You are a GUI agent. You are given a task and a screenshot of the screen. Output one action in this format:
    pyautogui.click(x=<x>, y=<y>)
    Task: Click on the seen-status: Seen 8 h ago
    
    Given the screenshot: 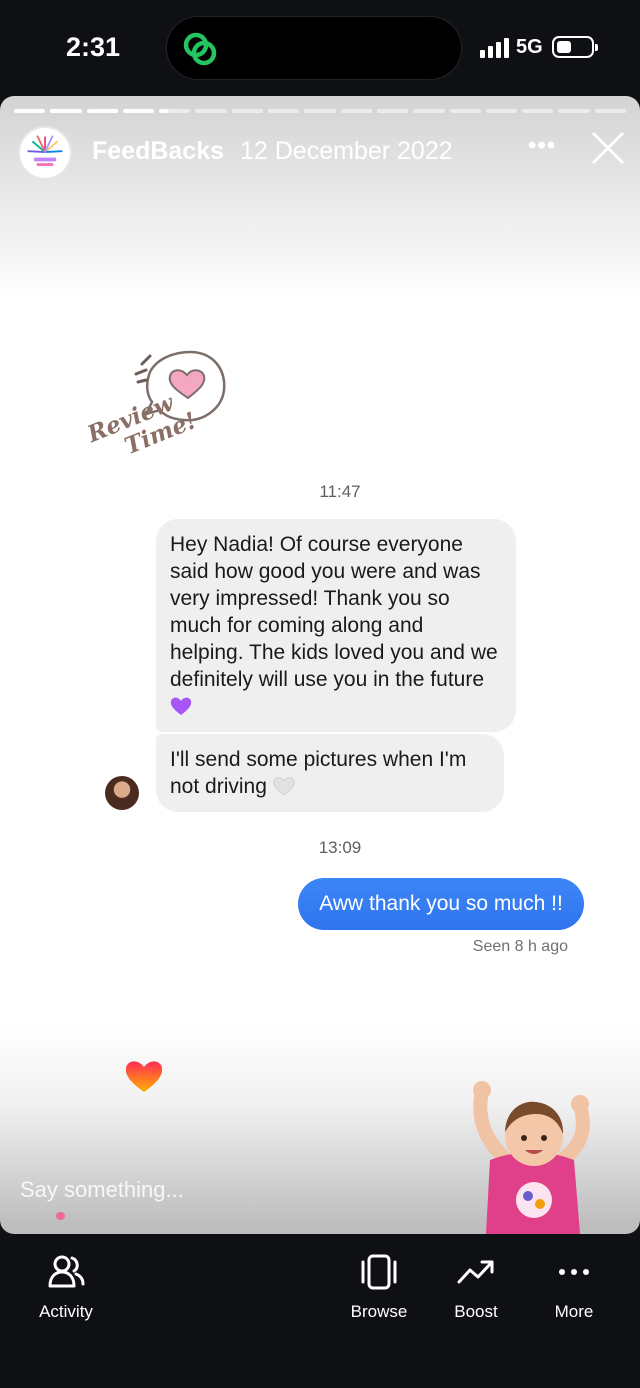 What is the action you would take?
    pyautogui.click(x=520, y=946)
    